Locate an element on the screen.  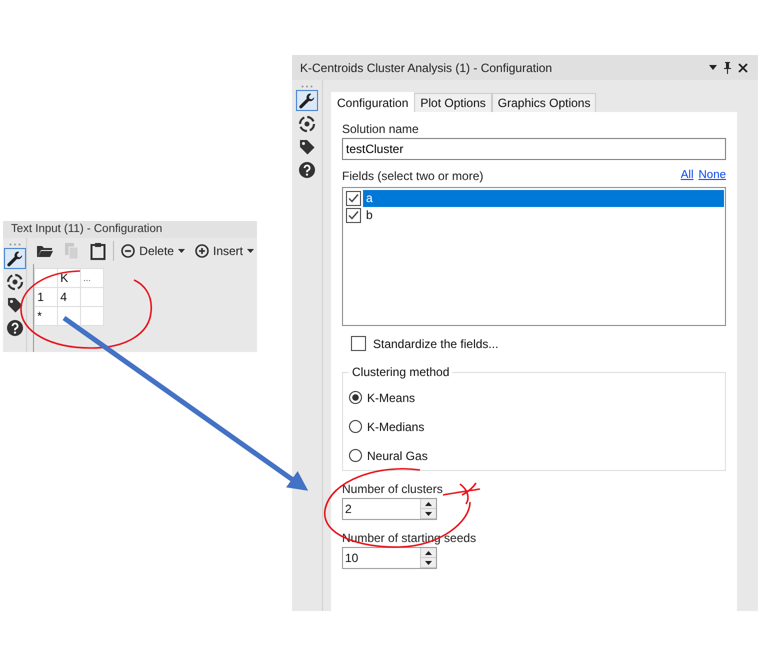
toolbar-button: Insert is located at coordinates (224, 251).